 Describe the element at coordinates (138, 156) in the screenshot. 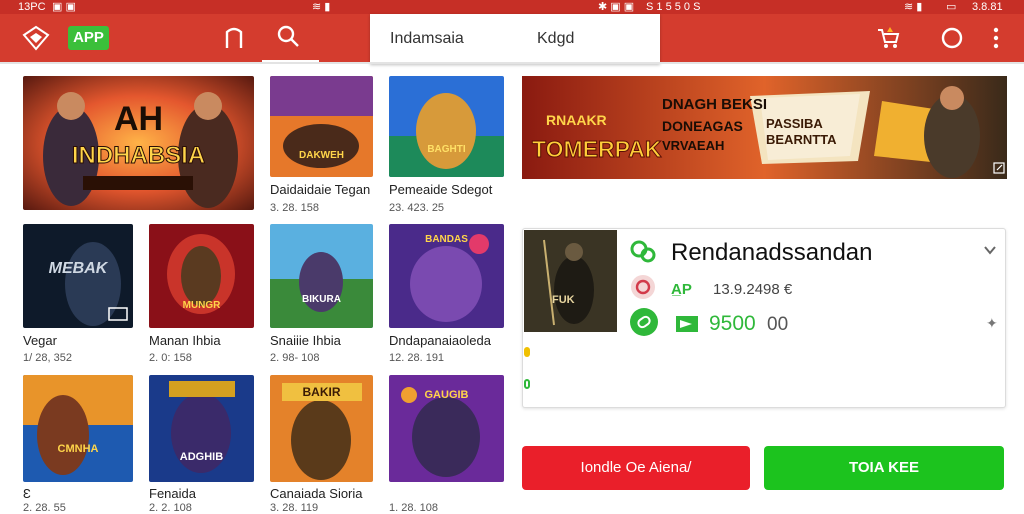

I see `featured-title-line2: INDHABSIA` at that location.